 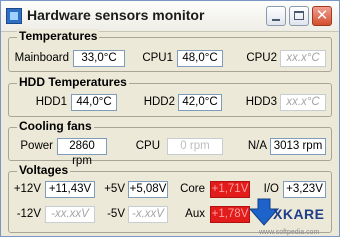 I want to click on plus12v-label: +12V, so click(x=27, y=189).